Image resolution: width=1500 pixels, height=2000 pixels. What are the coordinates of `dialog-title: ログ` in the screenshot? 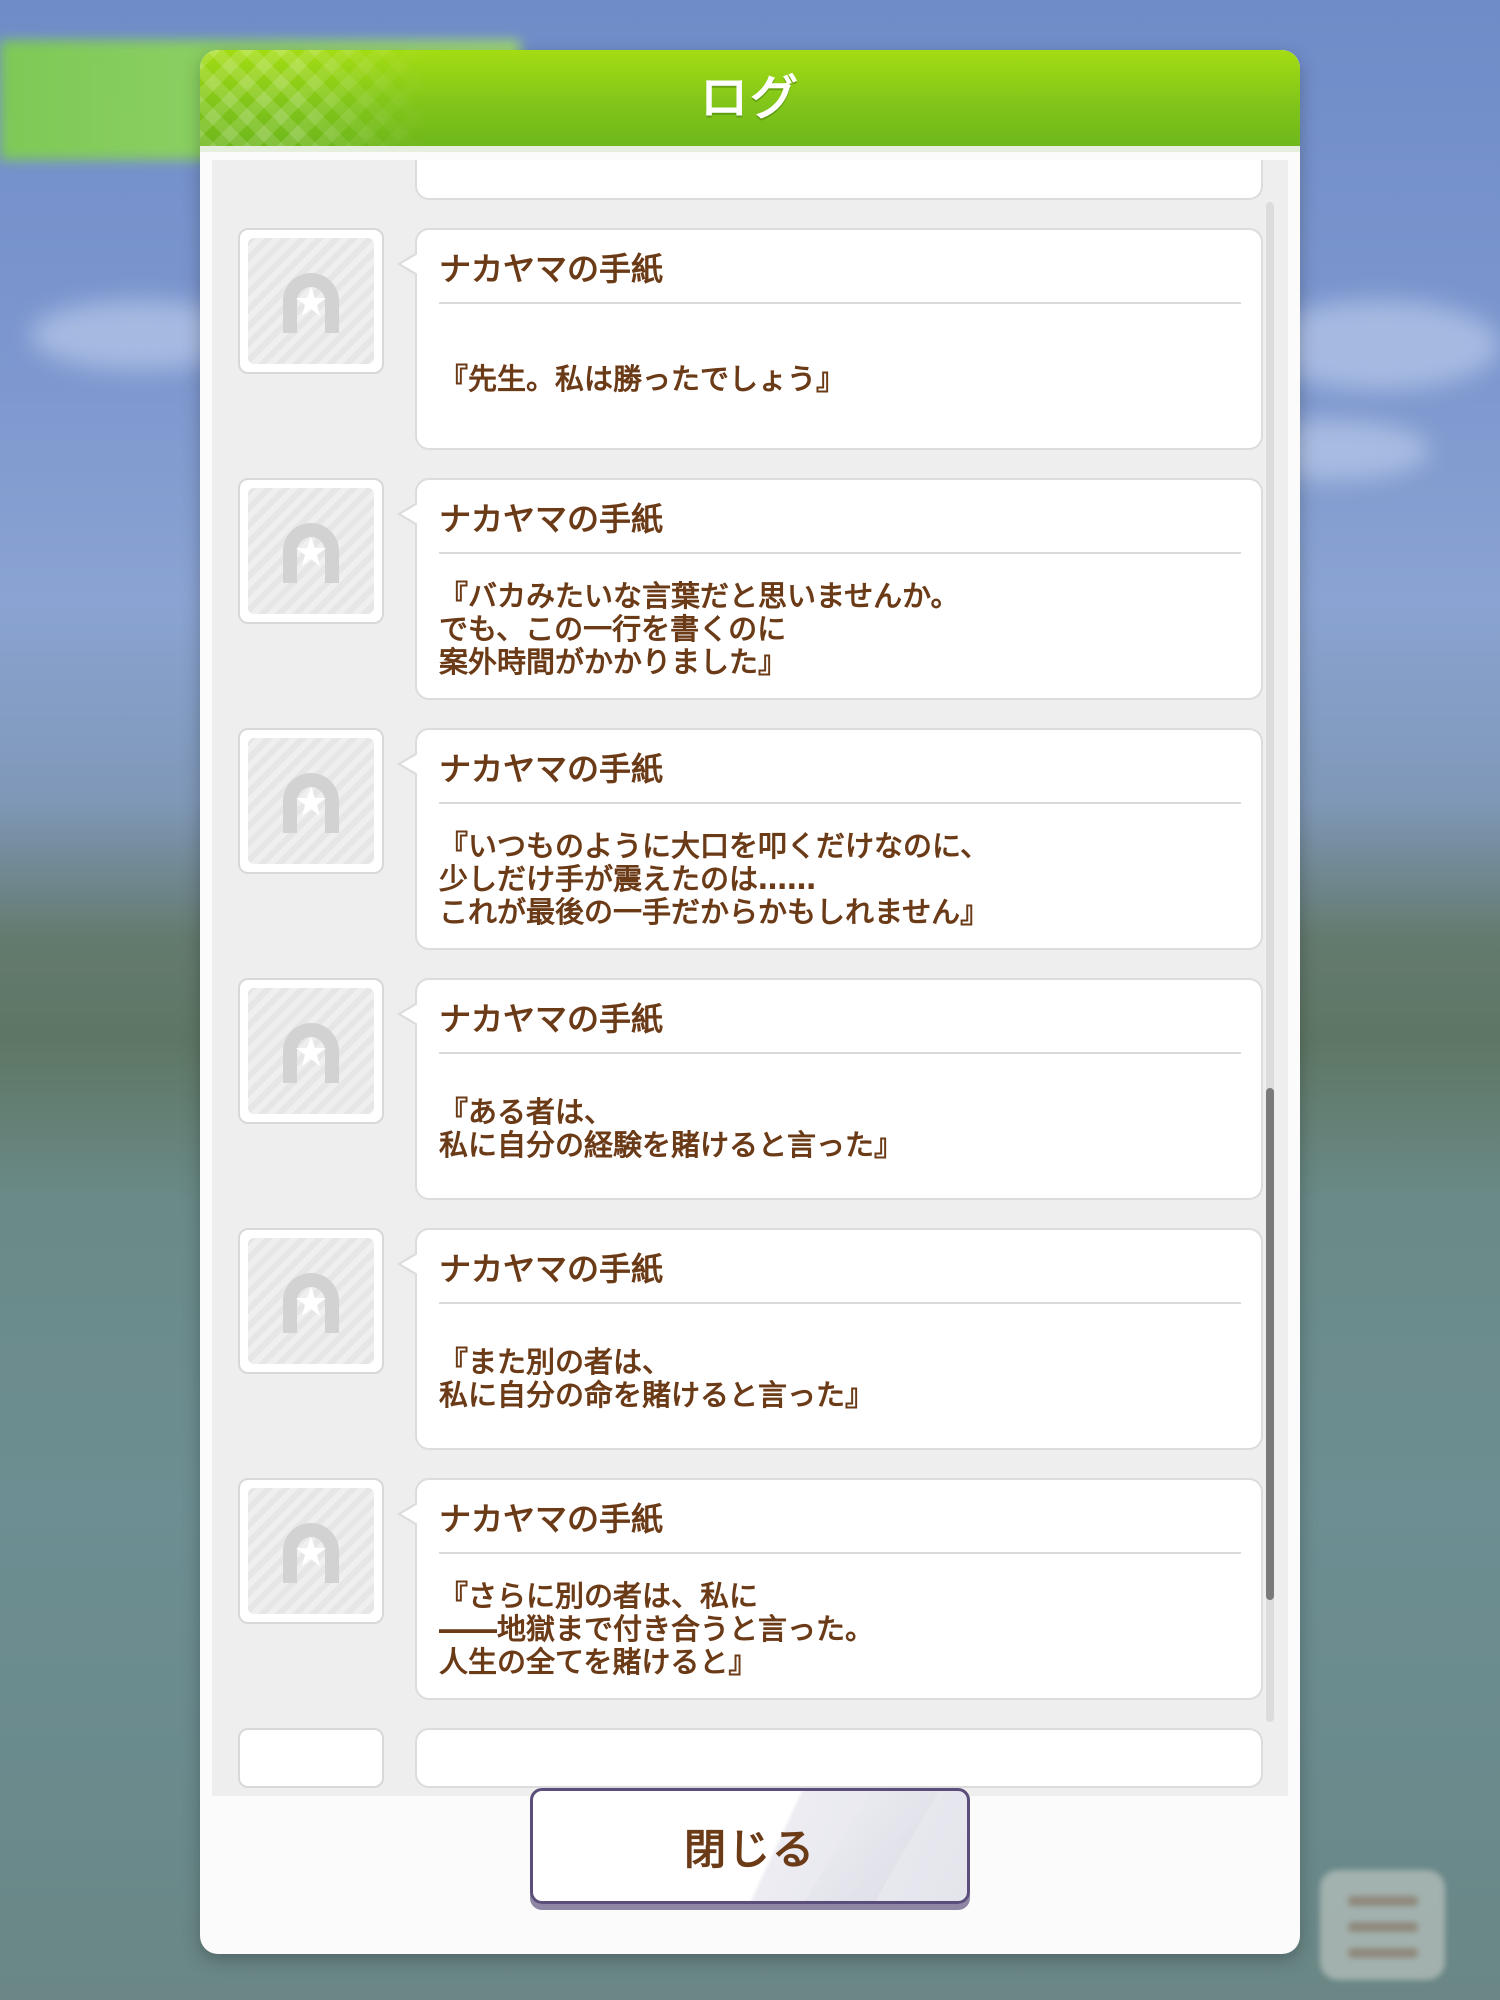 It's located at (749, 98).